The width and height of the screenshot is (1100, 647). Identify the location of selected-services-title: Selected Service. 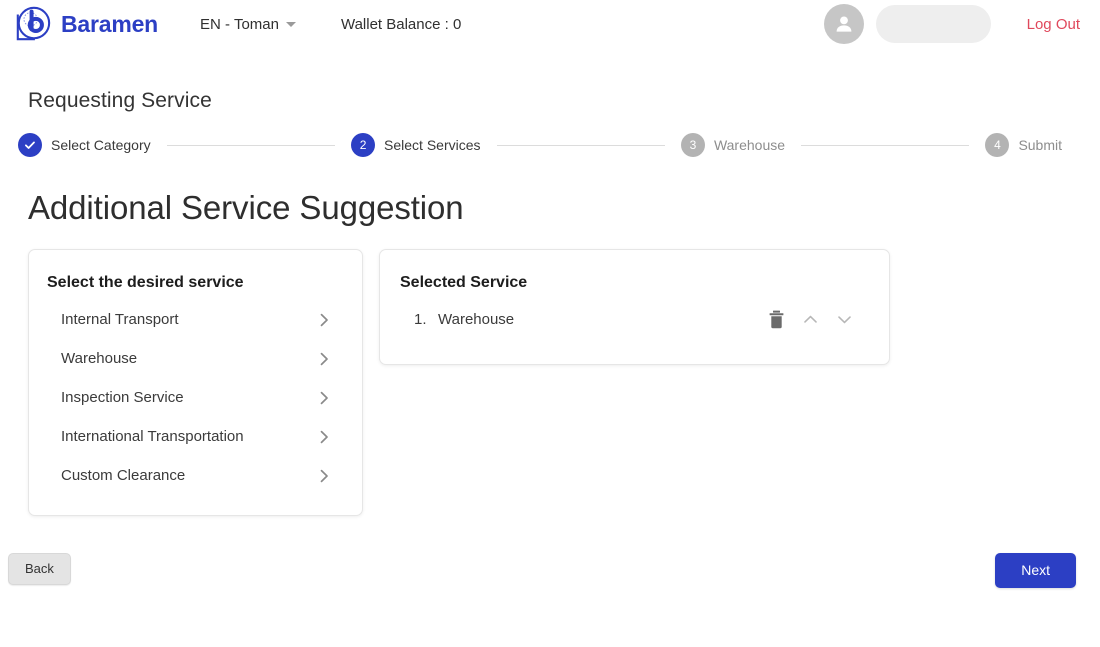
(464, 282).